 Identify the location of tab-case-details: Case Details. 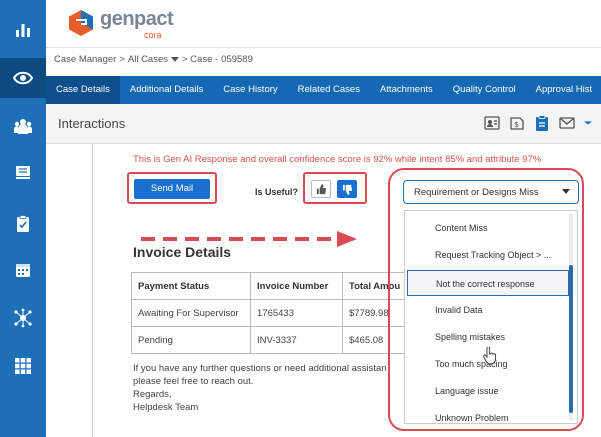
(83, 90).